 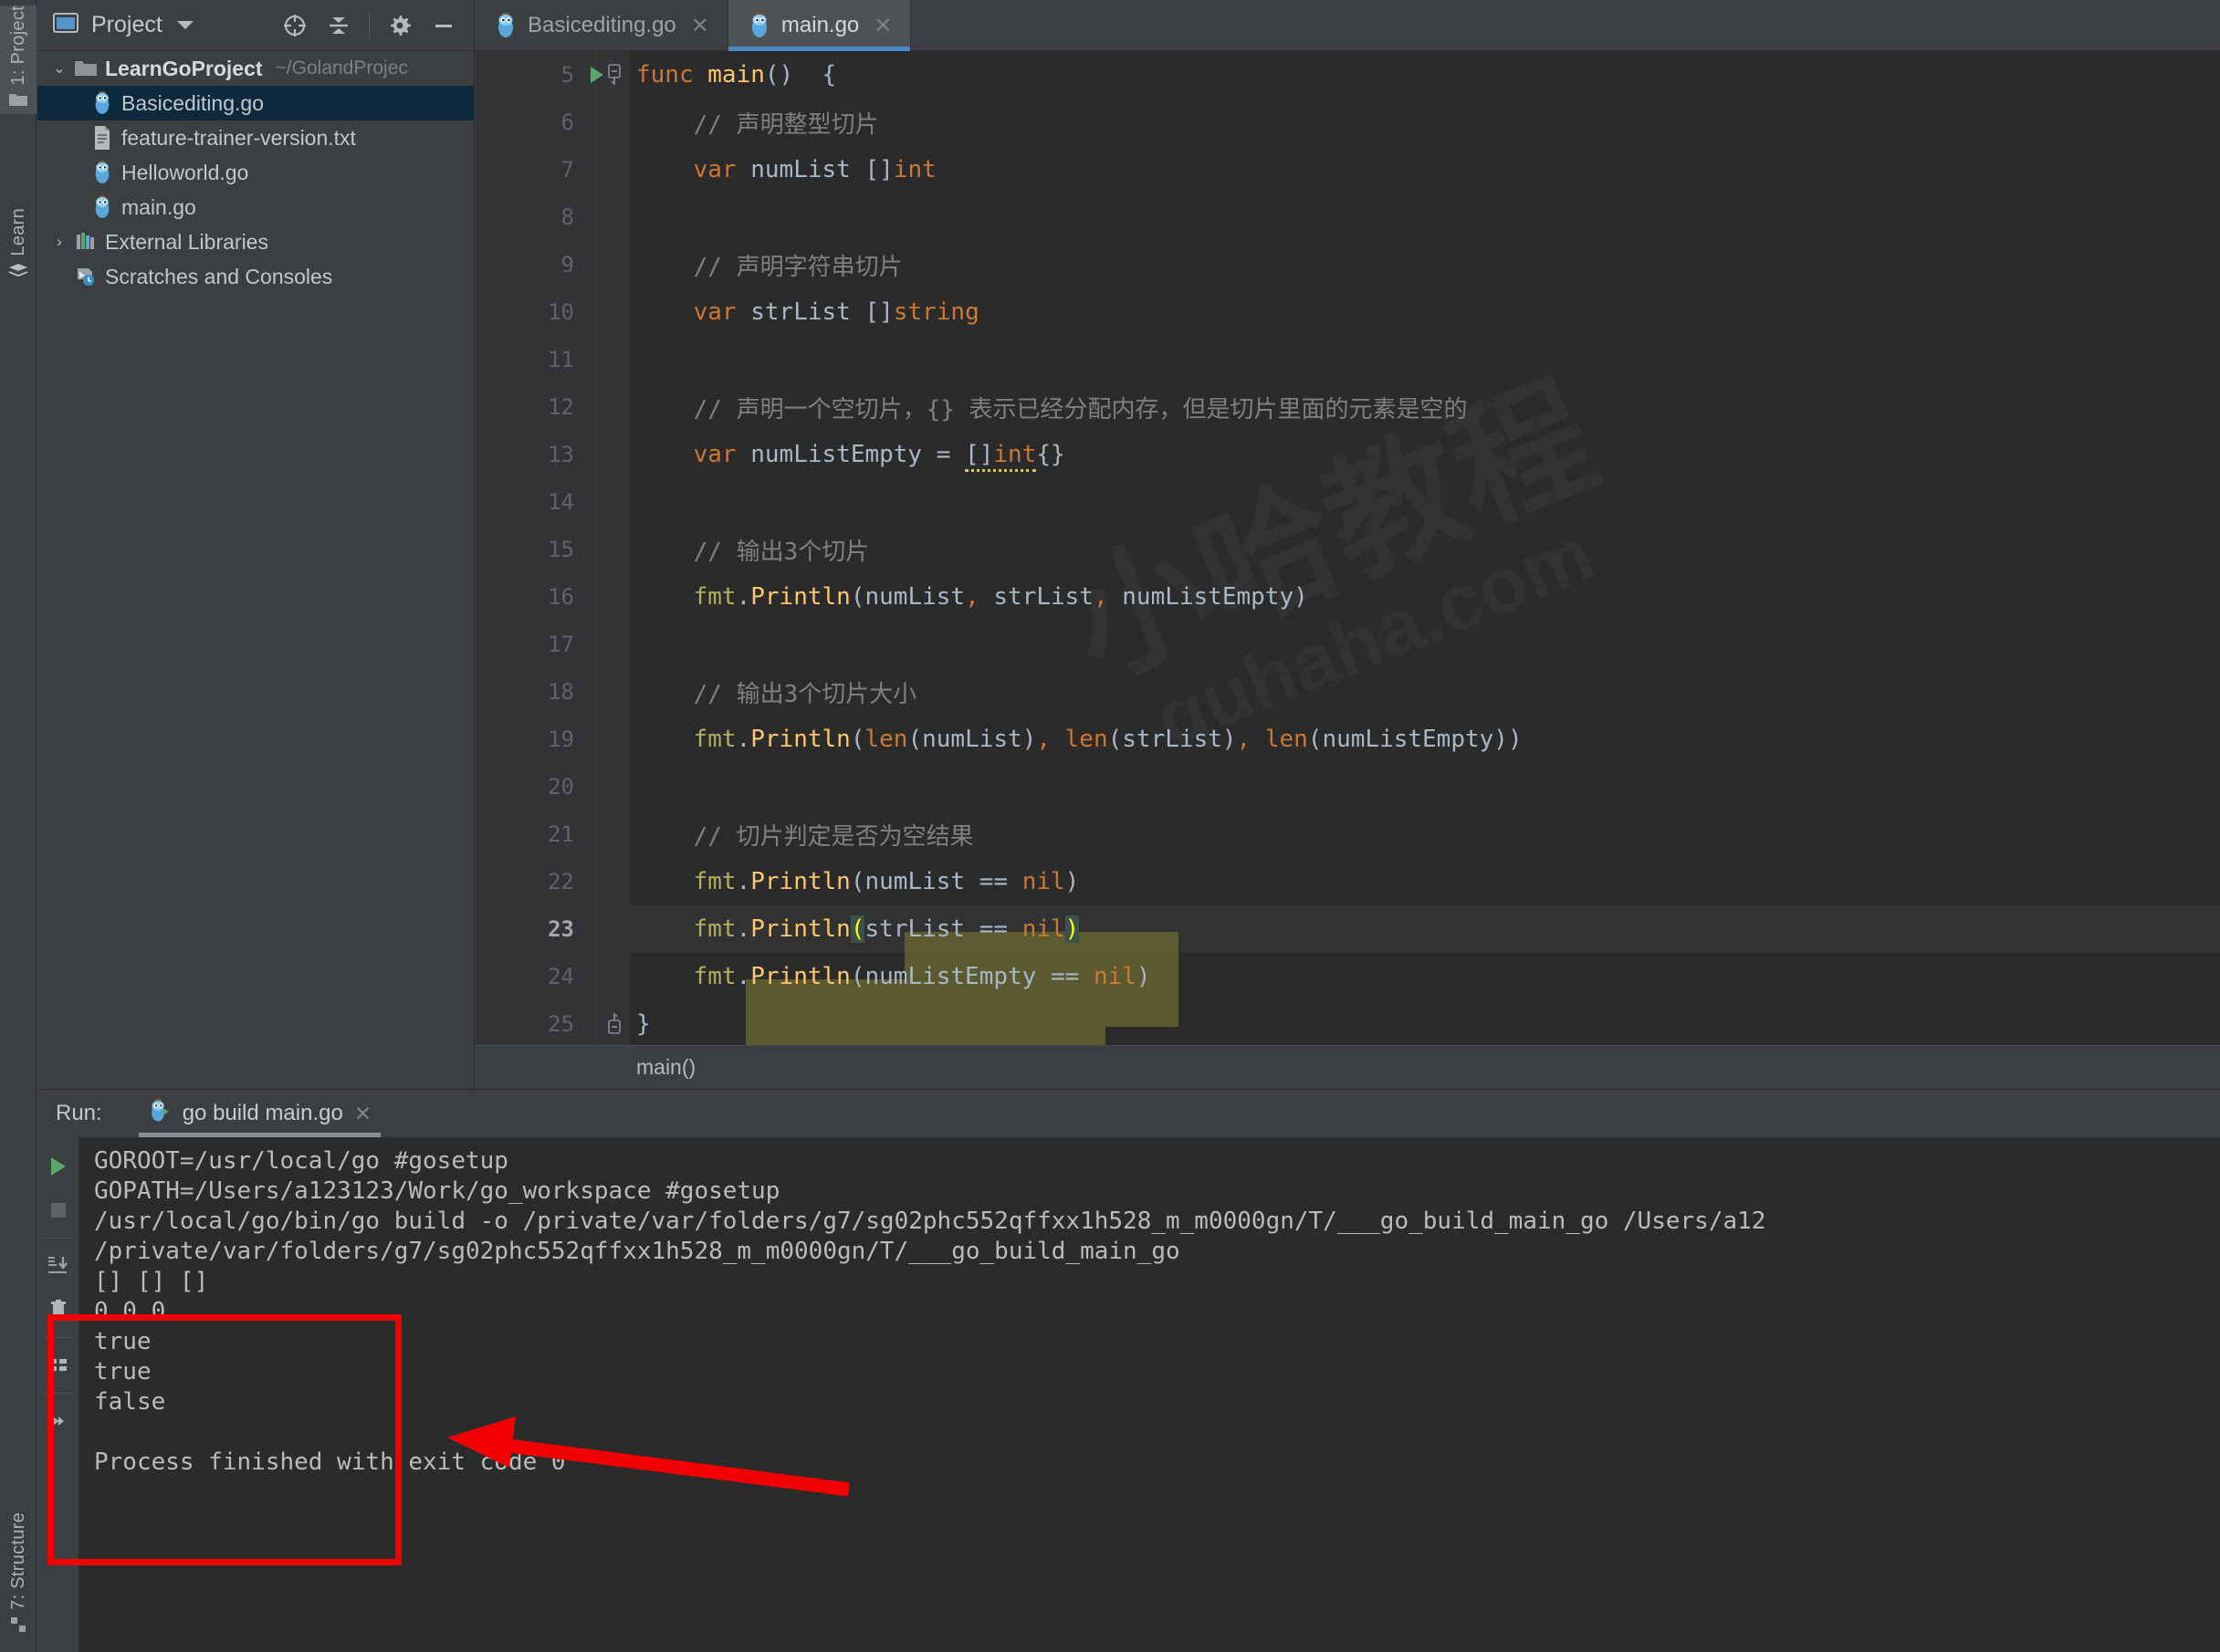 What do you see at coordinates (1348, 692) in the screenshot?
I see `code-line-18: 18 // 输出3个切片大小` at bounding box center [1348, 692].